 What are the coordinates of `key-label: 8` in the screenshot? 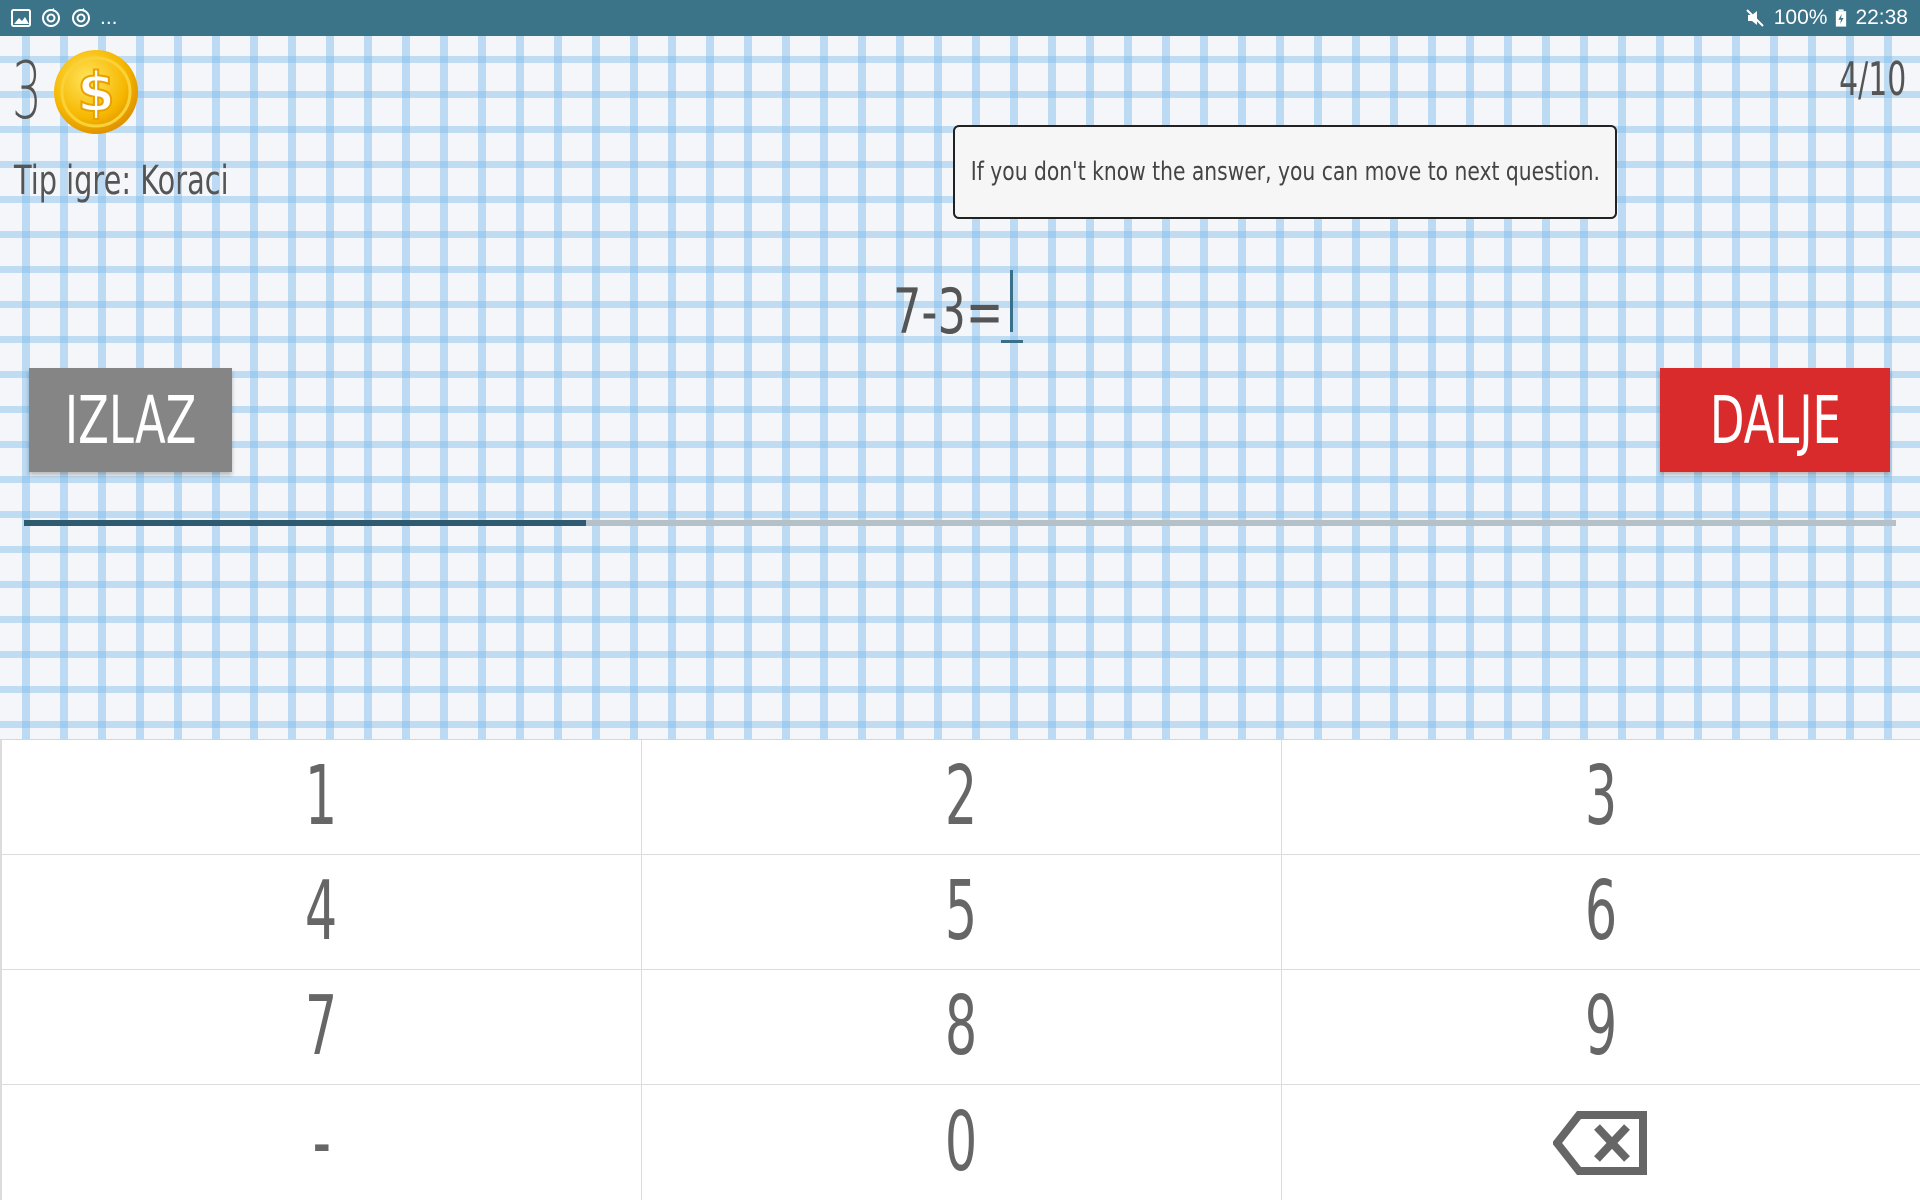 It's located at (961, 1026).